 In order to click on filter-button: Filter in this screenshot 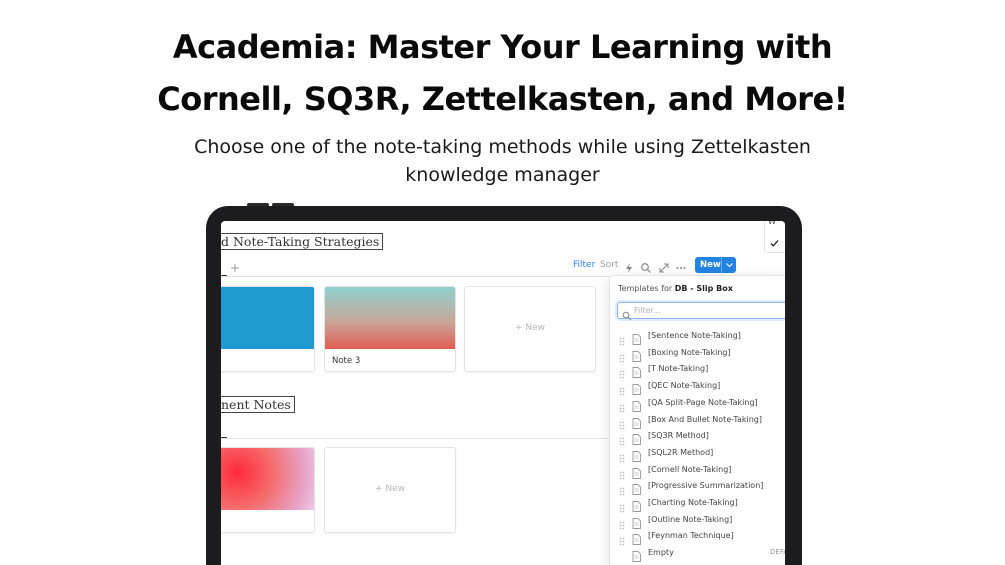, I will do `click(584, 265)`.